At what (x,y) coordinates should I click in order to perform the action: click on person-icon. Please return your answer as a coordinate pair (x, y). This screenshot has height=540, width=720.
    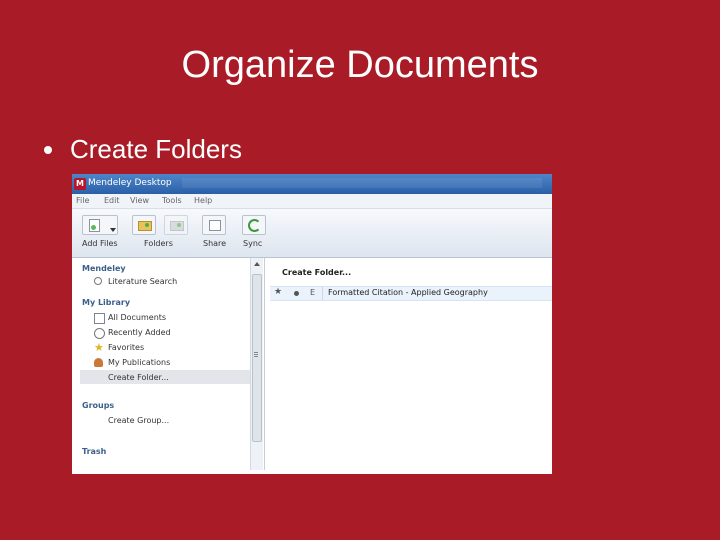
    Looking at the image, I should click on (98, 362).